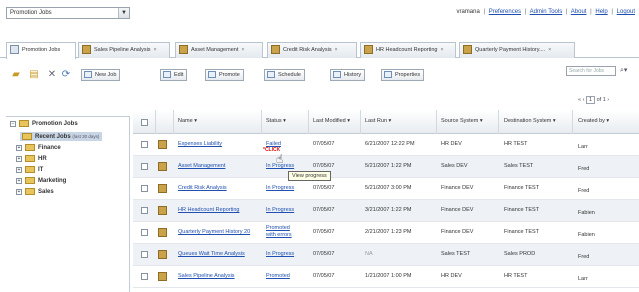 The image size is (639, 292). I want to click on about-link: About, so click(579, 12).